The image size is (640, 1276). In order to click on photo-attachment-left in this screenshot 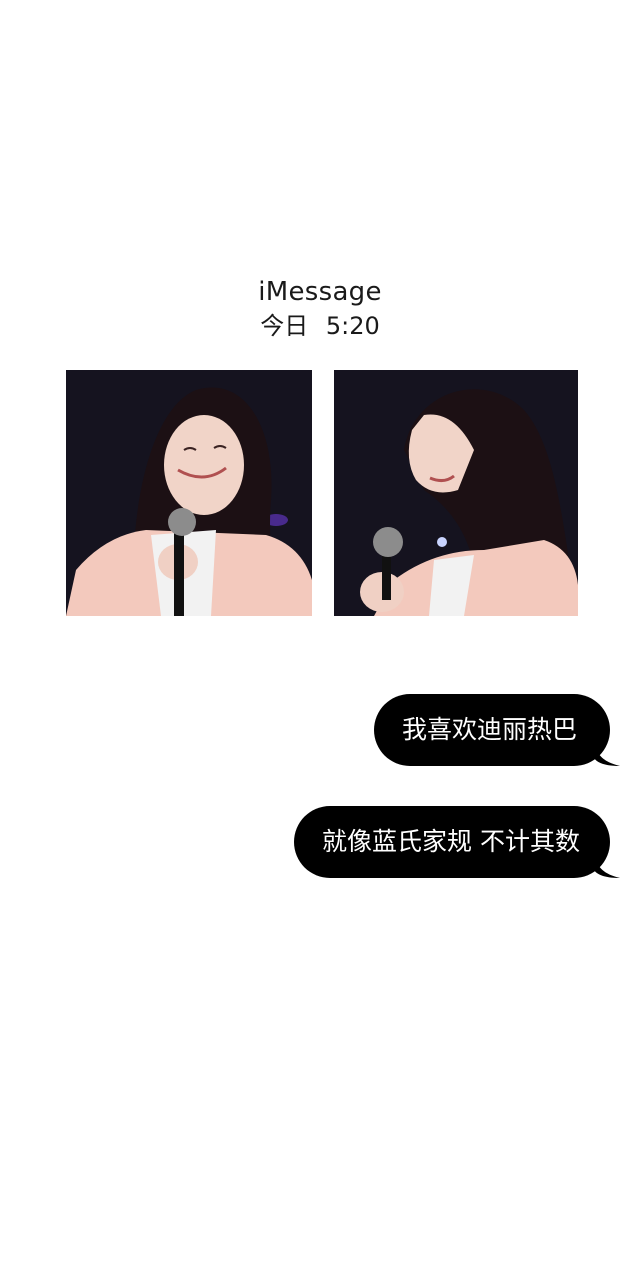, I will do `click(189, 493)`.